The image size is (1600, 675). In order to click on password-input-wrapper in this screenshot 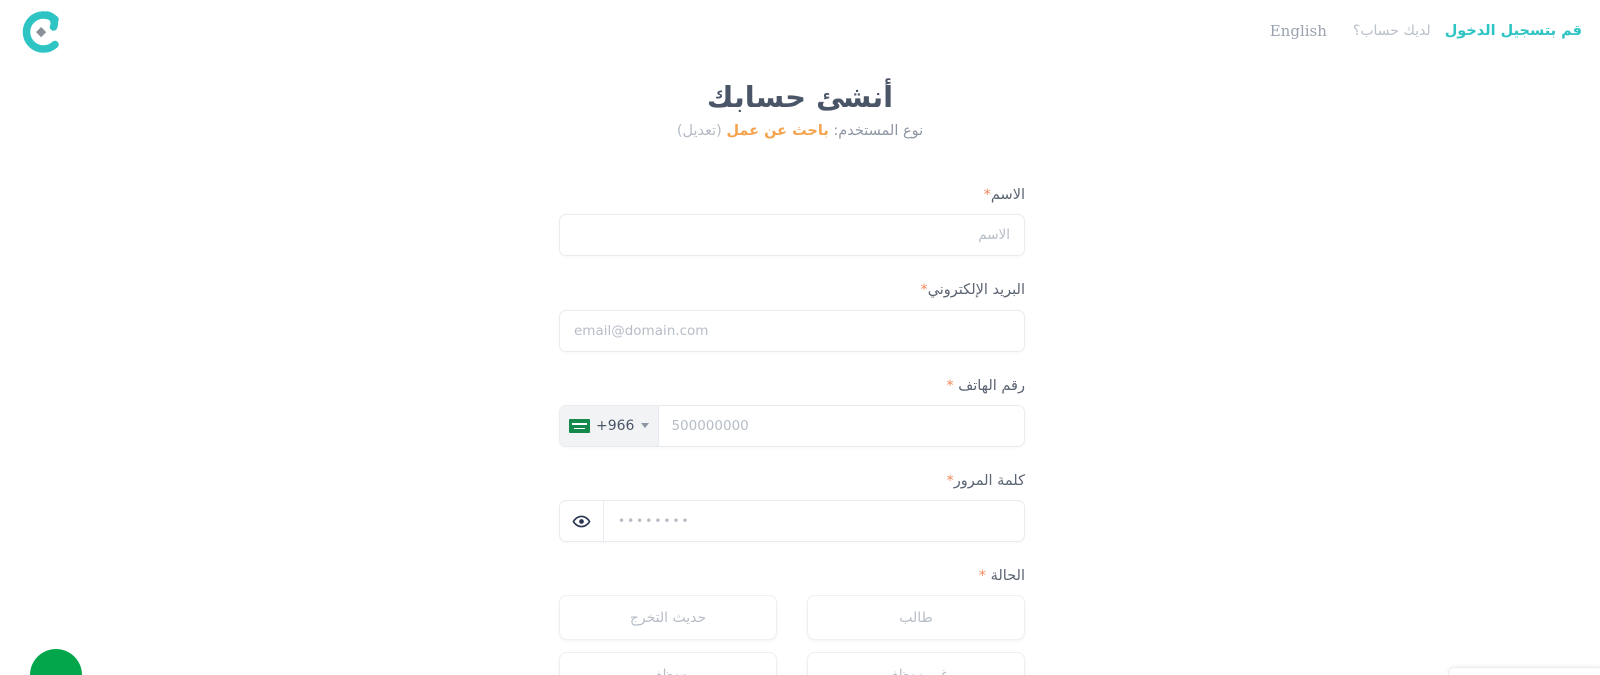, I will do `click(792, 521)`.